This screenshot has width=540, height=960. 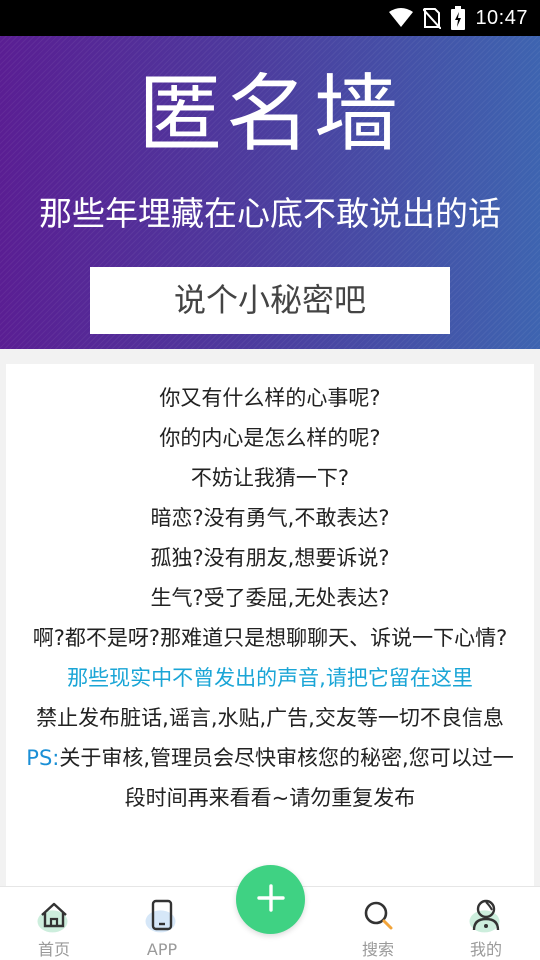 I want to click on nav-item-mine: 我的, so click(x=486, y=923).